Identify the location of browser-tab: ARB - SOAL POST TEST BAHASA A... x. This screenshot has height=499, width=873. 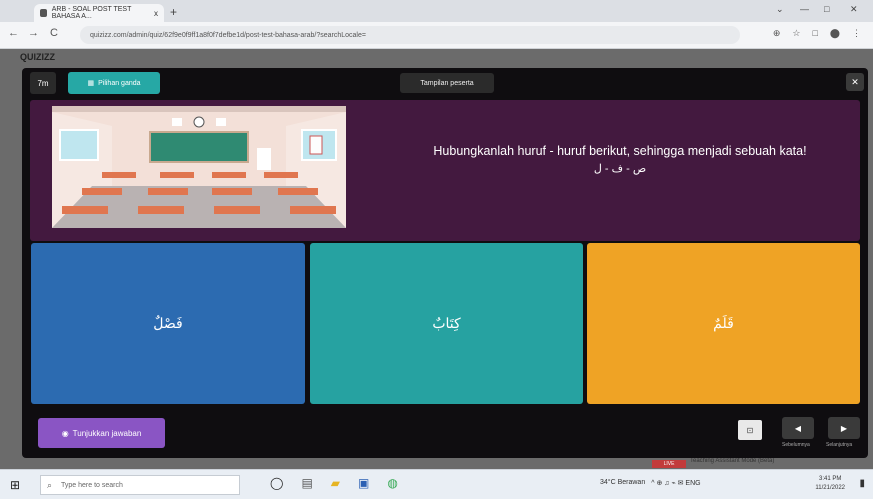
(99, 13).